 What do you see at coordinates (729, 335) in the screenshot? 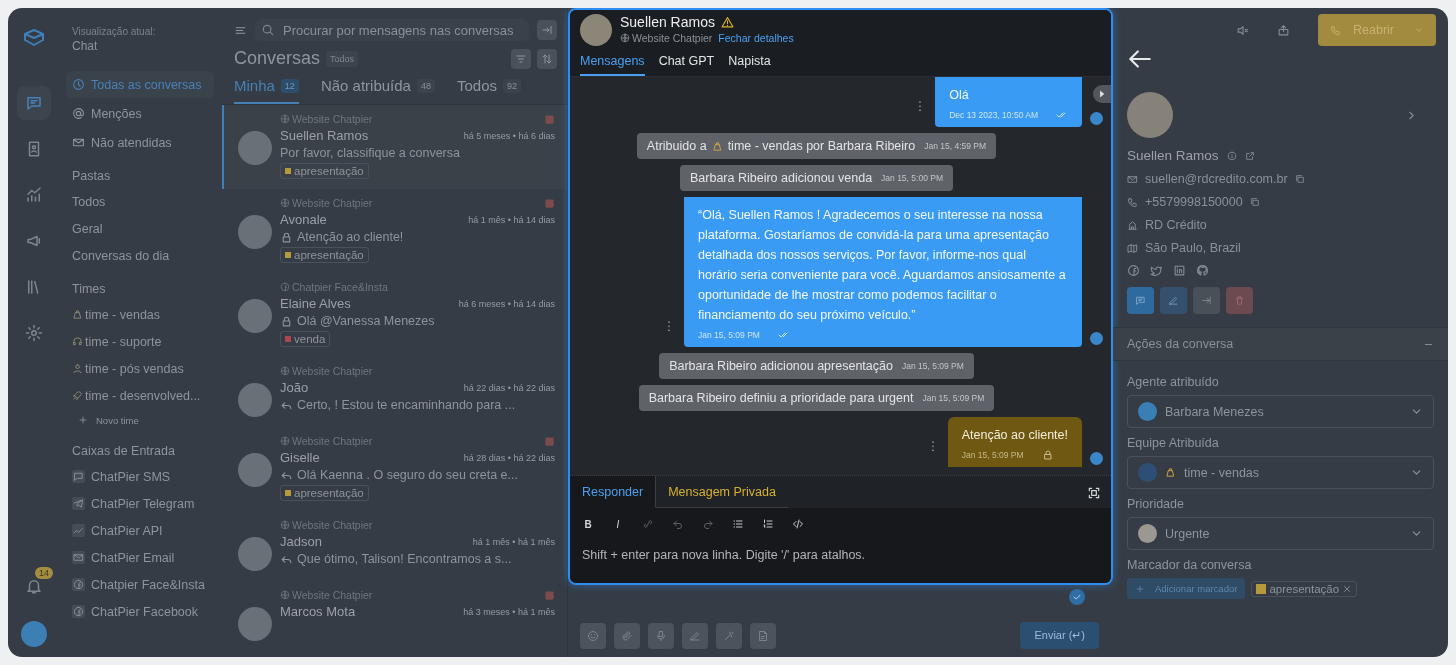
I see `message-time: Jan 15, 5:09 PM` at bounding box center [729, 335].